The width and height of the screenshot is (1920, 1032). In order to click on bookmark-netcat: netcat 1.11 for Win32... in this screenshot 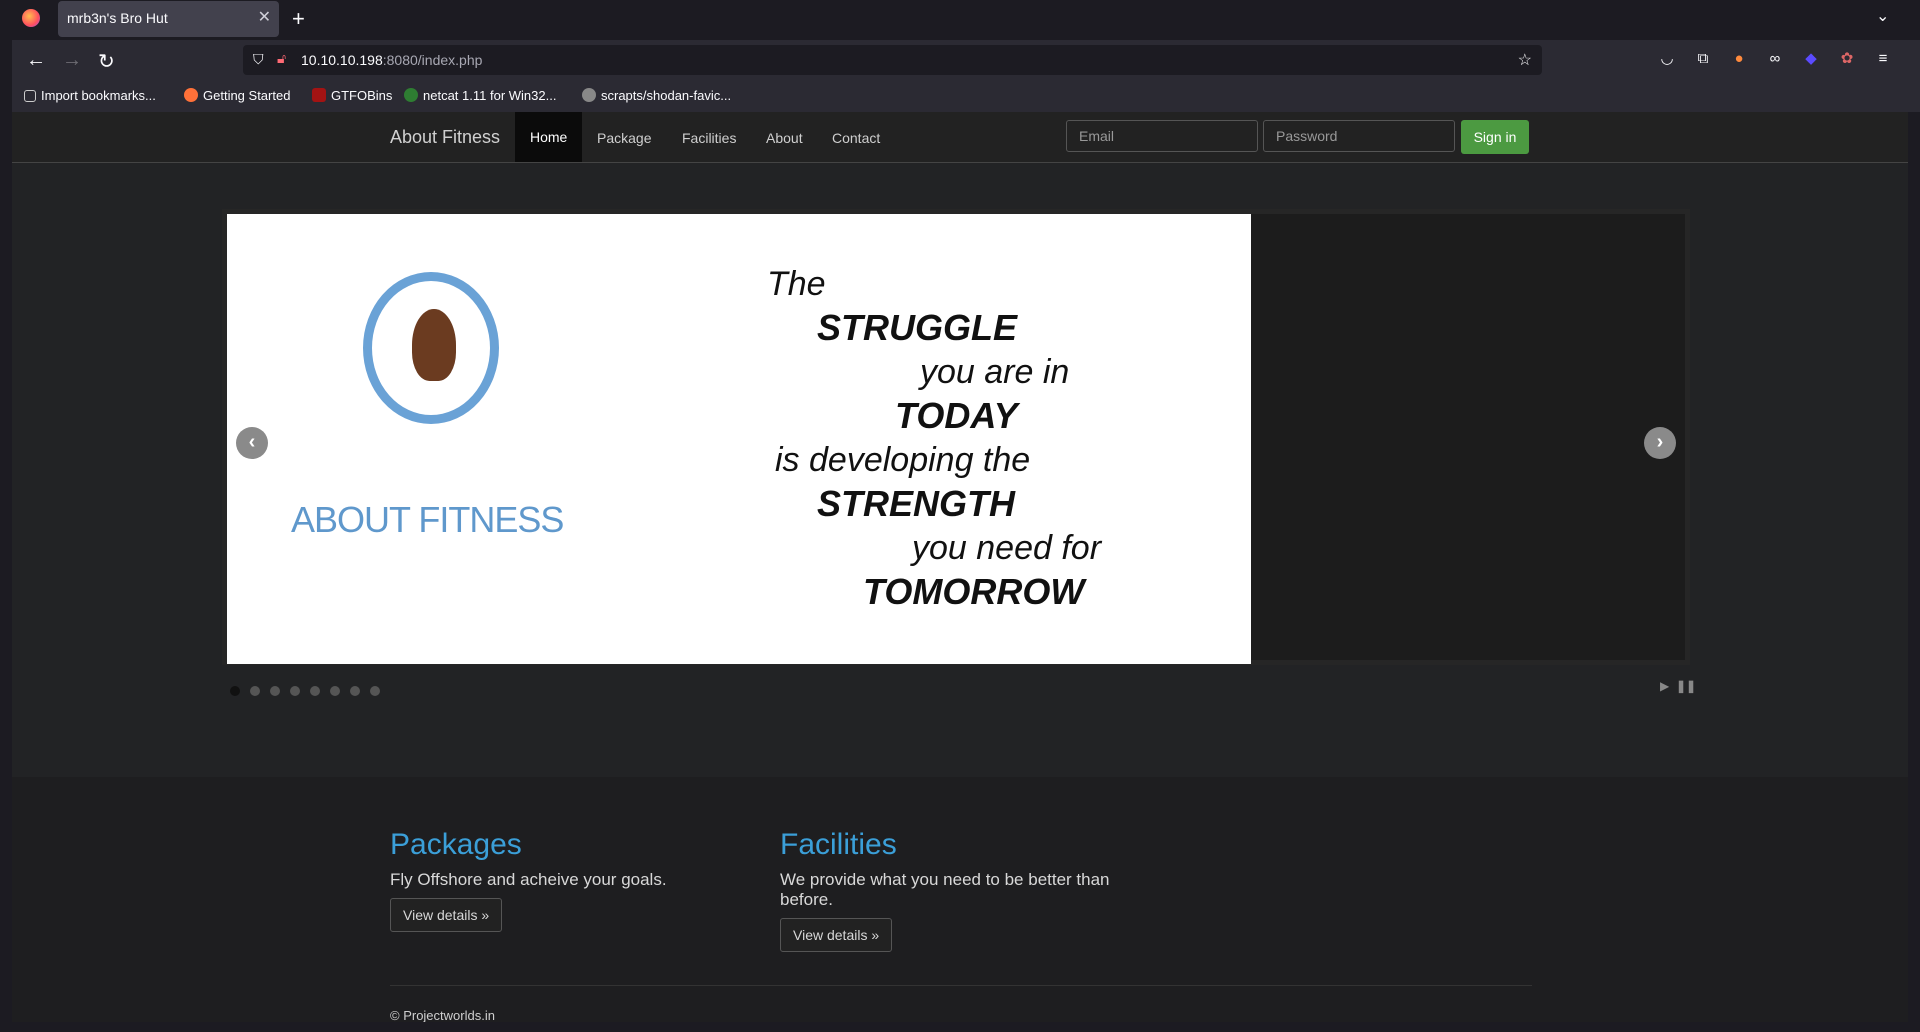, I will do `click(480, 95)`.